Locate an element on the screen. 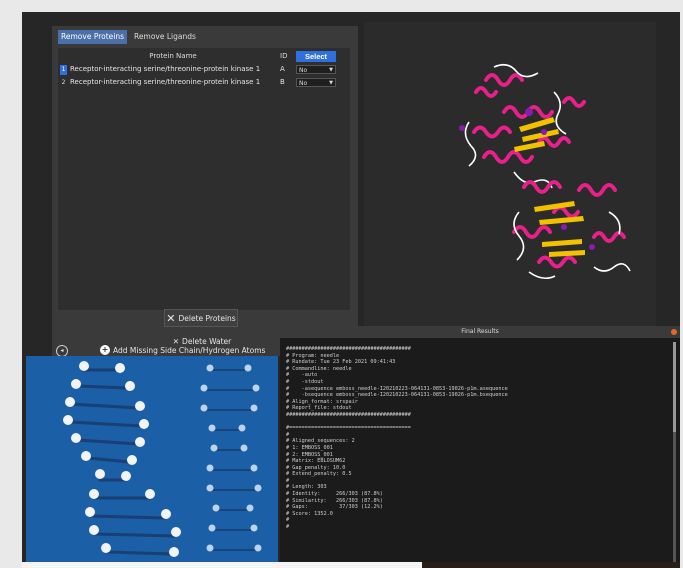  results-line: # Matrix: EBLOSUM62 is located at coordinates (316, 461).